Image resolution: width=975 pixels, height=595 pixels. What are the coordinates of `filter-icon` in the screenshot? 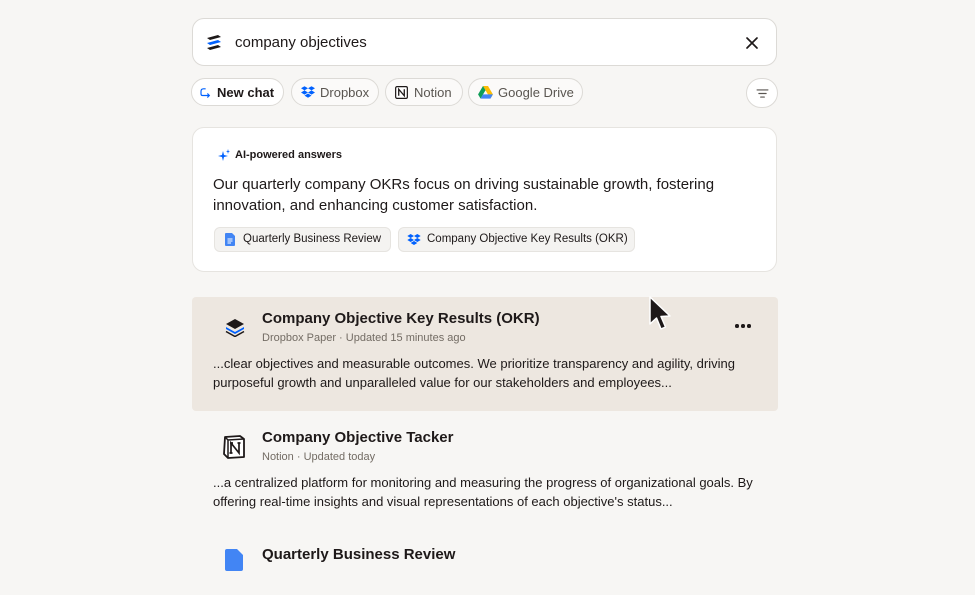 It's located at (762, 93).